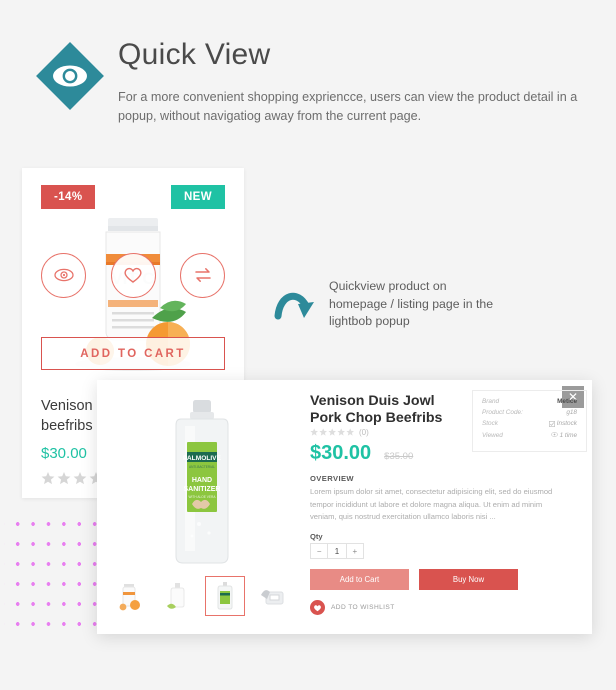 The image size is (616, 690). Describe the element at coordinates (529, 401) in the screenshot. I see `info-row-brand: Brand Metice` at that location.